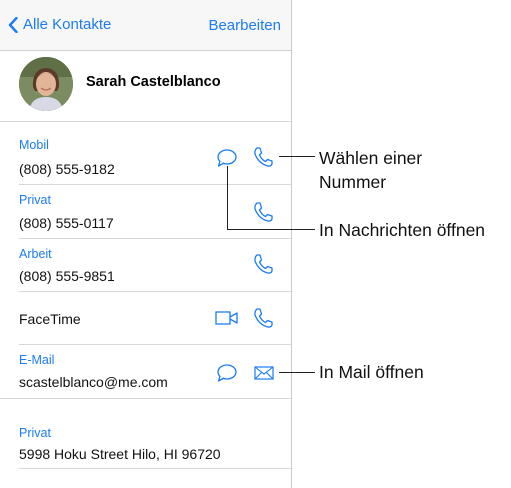 This screenshot has height=488, width=511. Describe the element at coordinates (227, 318) in the screenshot. I see `video-icon` at that location.